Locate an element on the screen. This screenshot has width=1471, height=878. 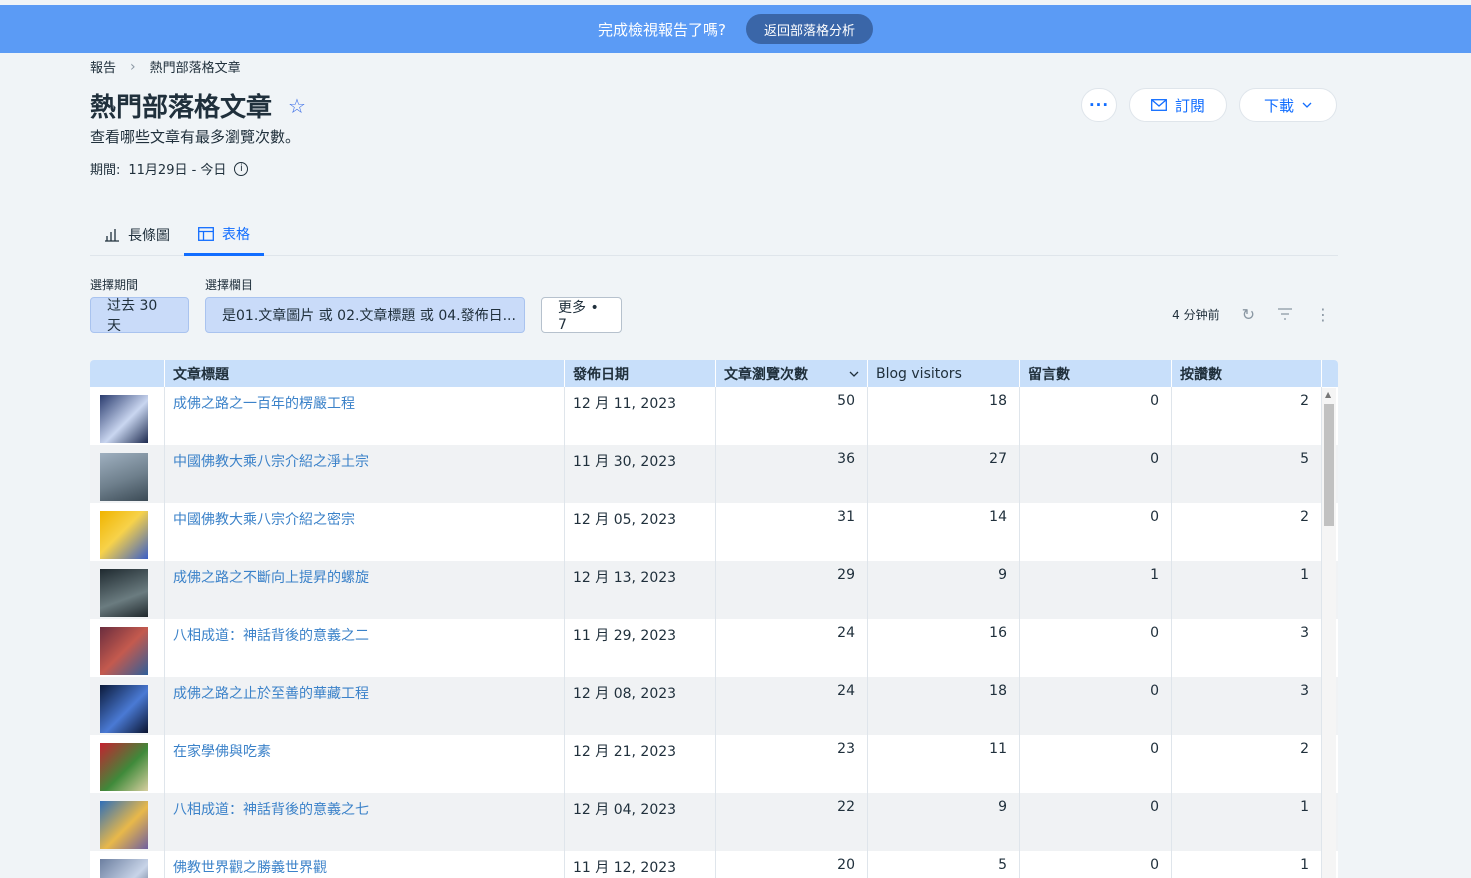
more-filters-button: 更多 • 7 is located at coordinates (581, 315).